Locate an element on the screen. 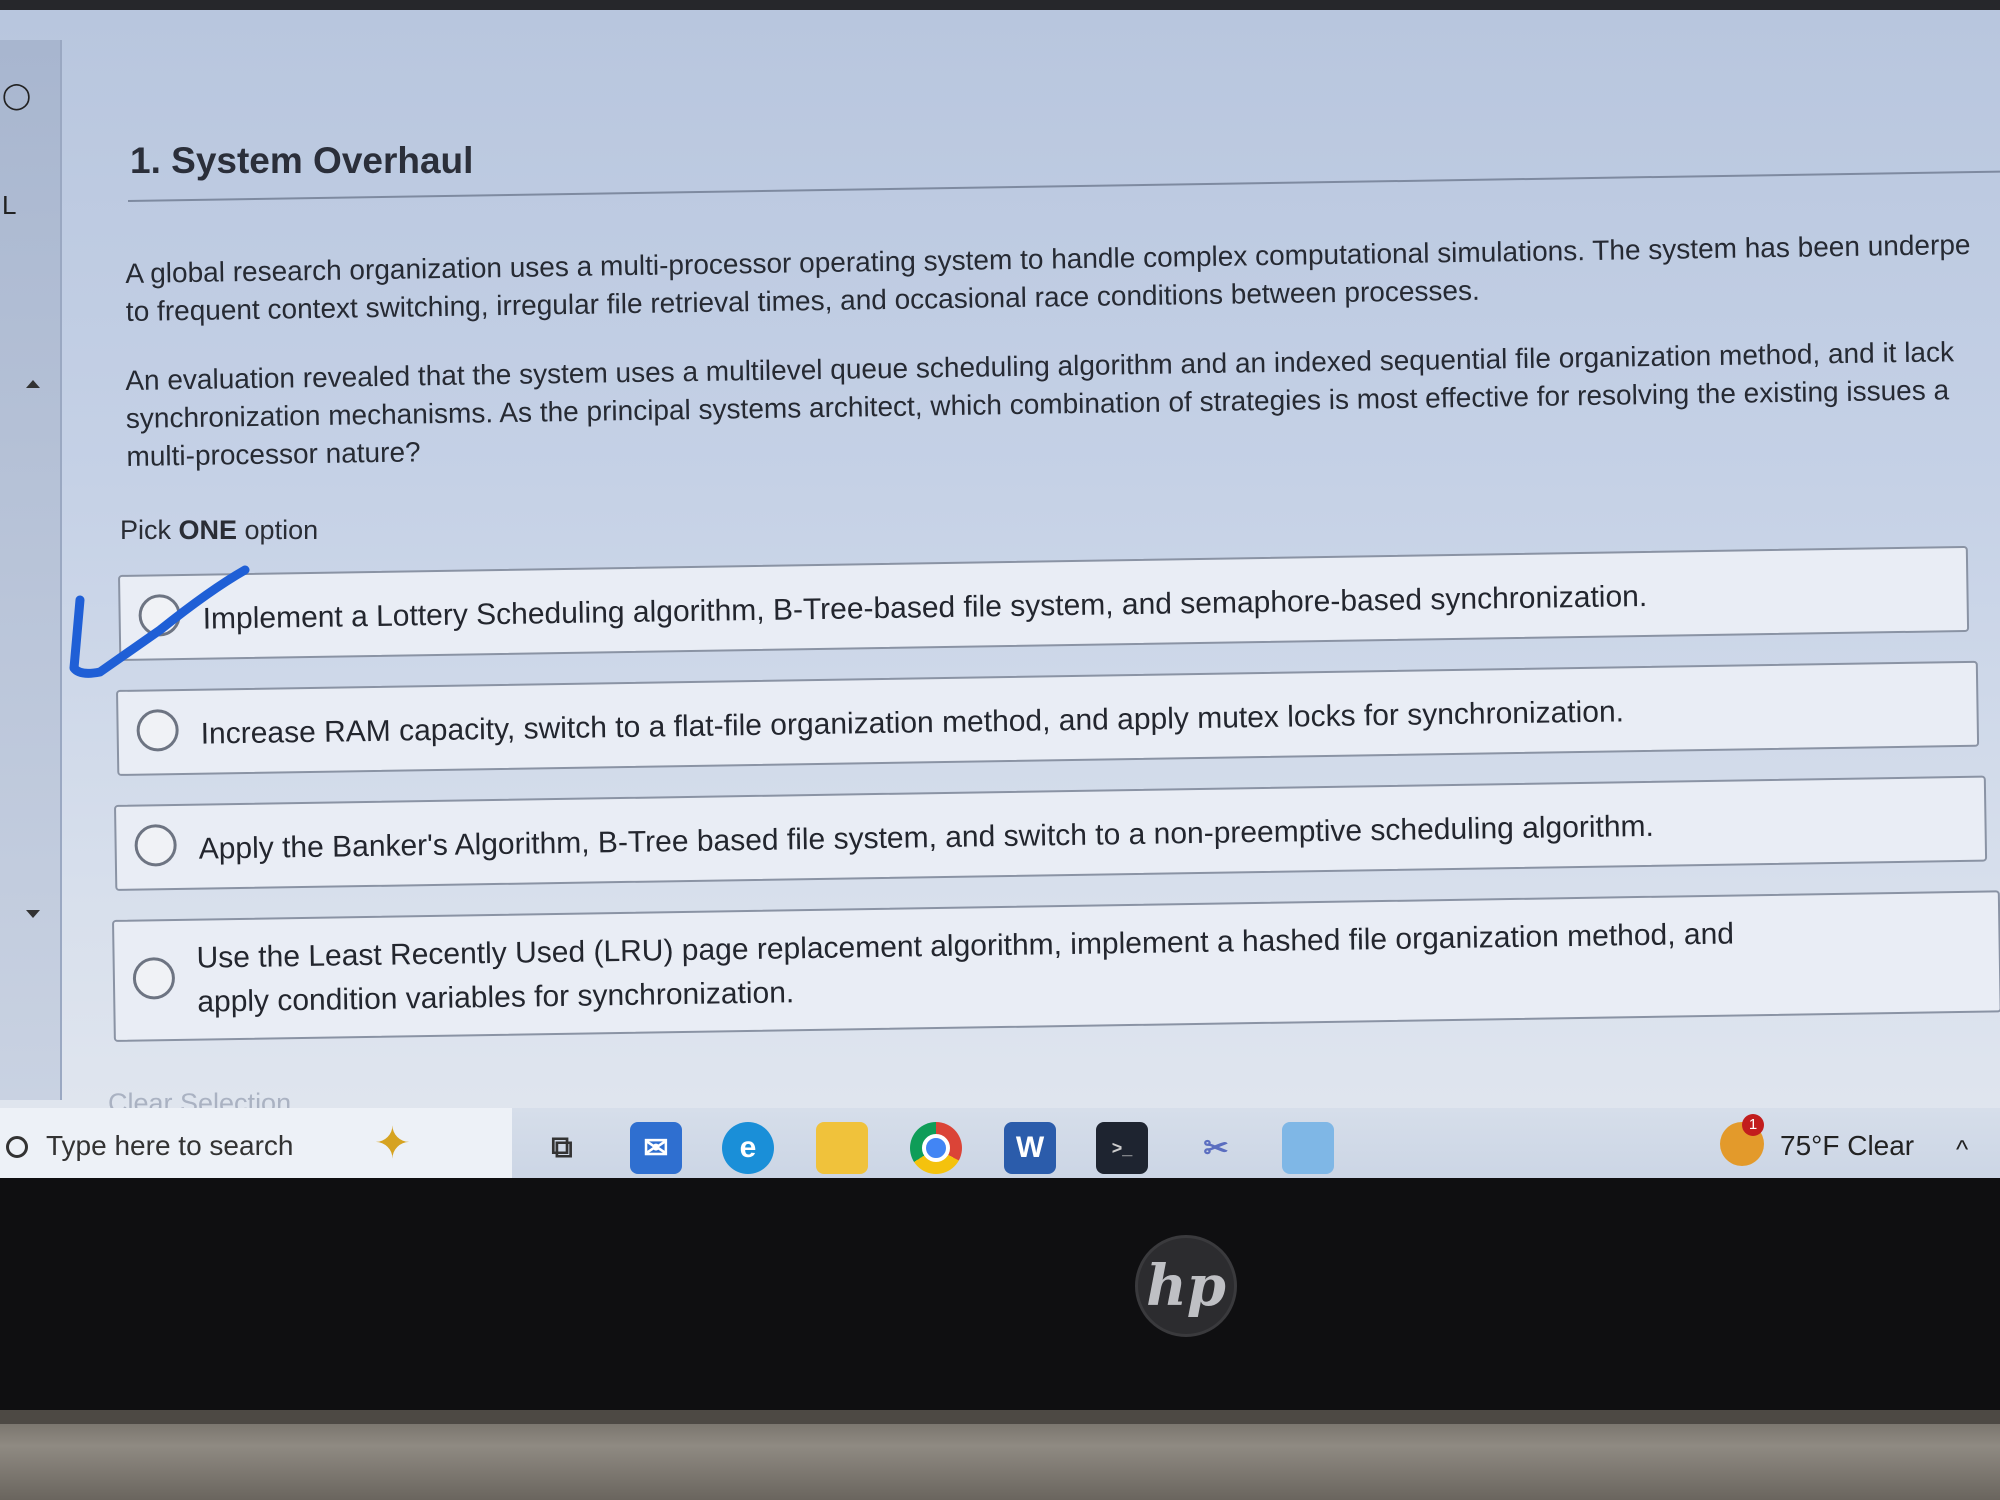 This screenshot has width=2000, height=1500. weather-text: 75°F Clear is located at coordinates (1847, 1146).